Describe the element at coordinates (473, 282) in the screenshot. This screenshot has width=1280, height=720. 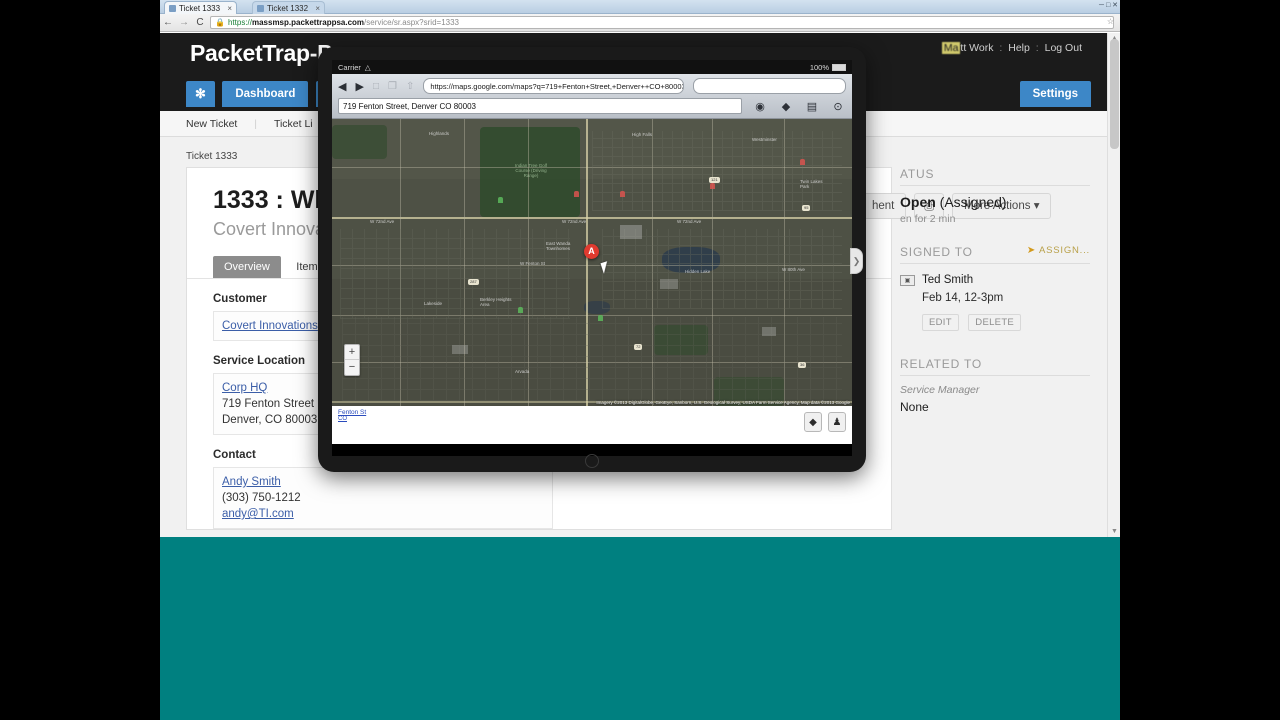
I see `route-shield: 287` at that location.